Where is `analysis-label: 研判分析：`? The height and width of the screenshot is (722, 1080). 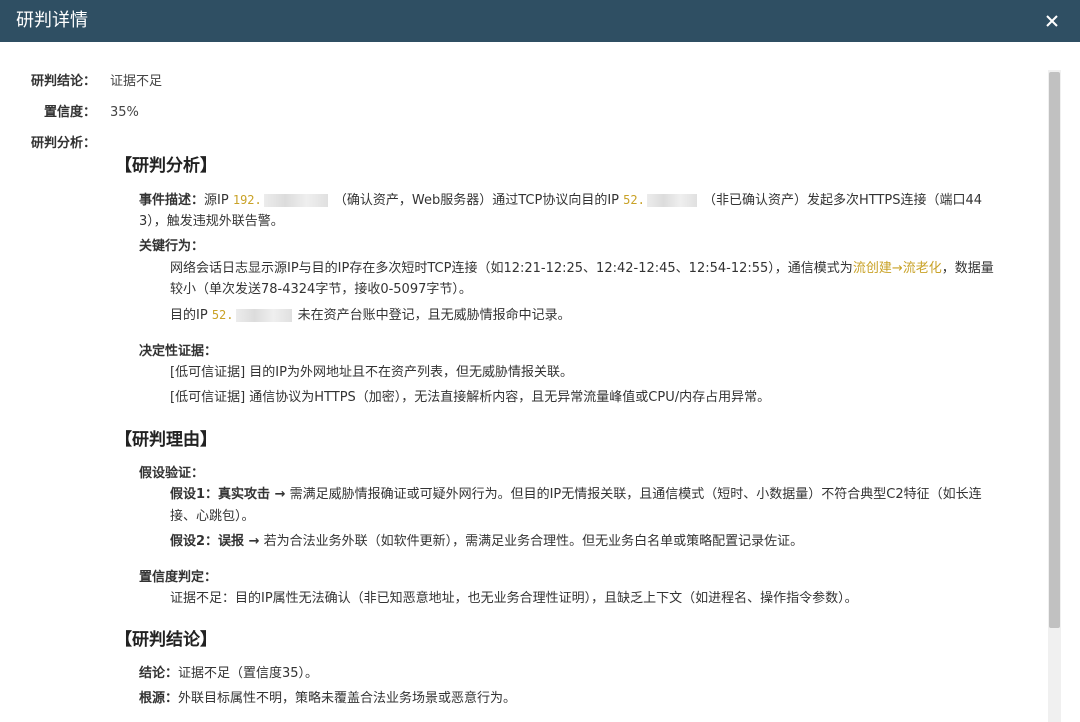
analysis-label: 研判分析： is located at coordinates (63, 143).